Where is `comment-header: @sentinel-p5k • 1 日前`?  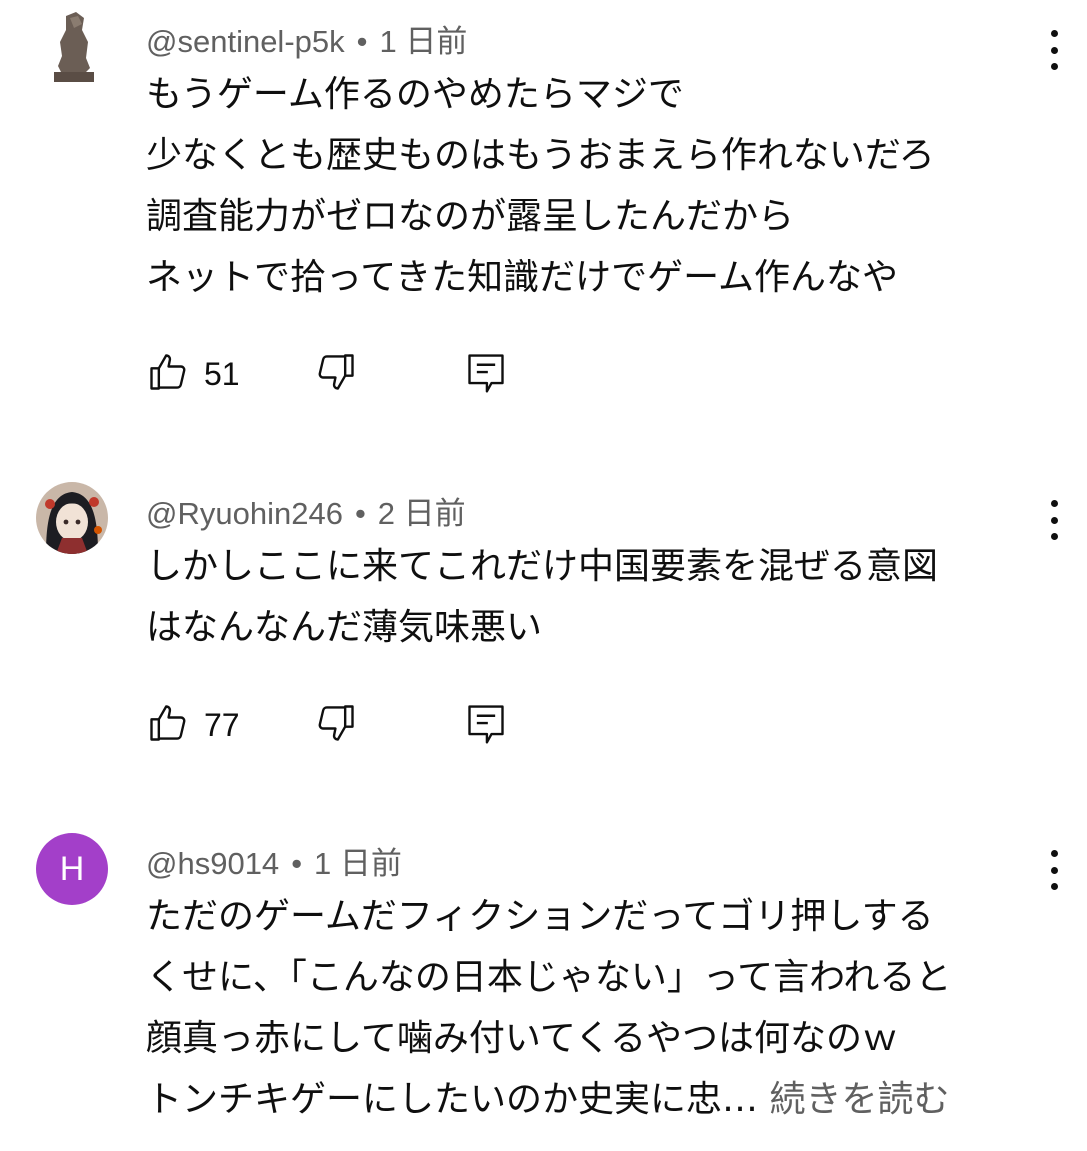
comment-header: @sentinel-p5k • 1 日前 is located at coordinates (306, 38).